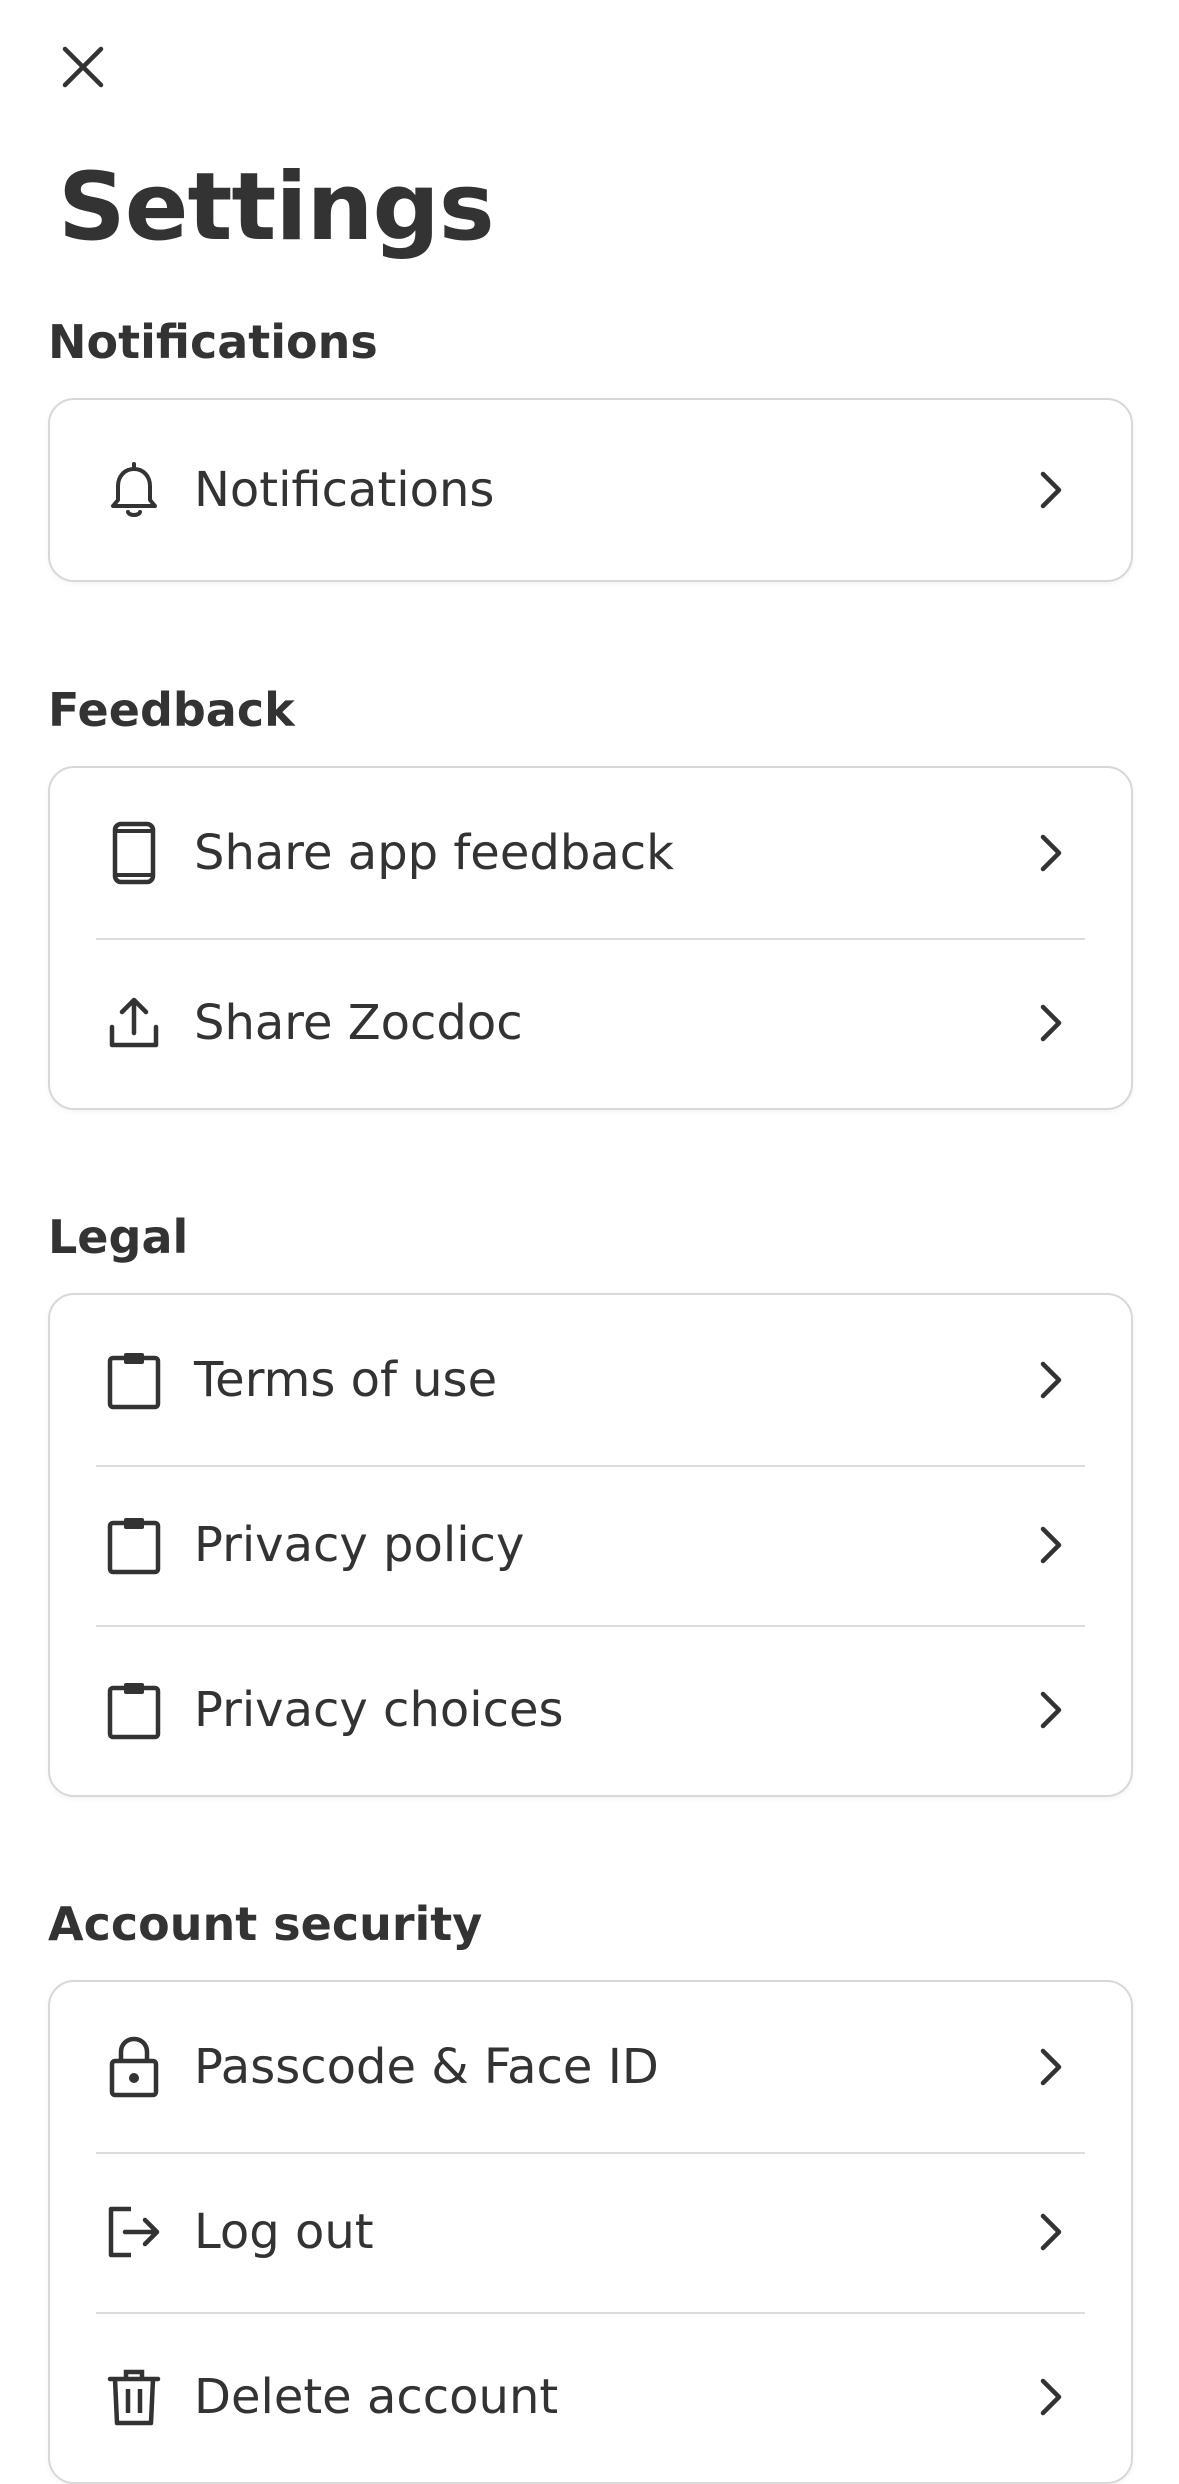 The width and height of the screenshot is (1179, 2484). Describe the element at coordinates (171, 710) in the screenshot. I see `section-heading: Feedback` at that location.